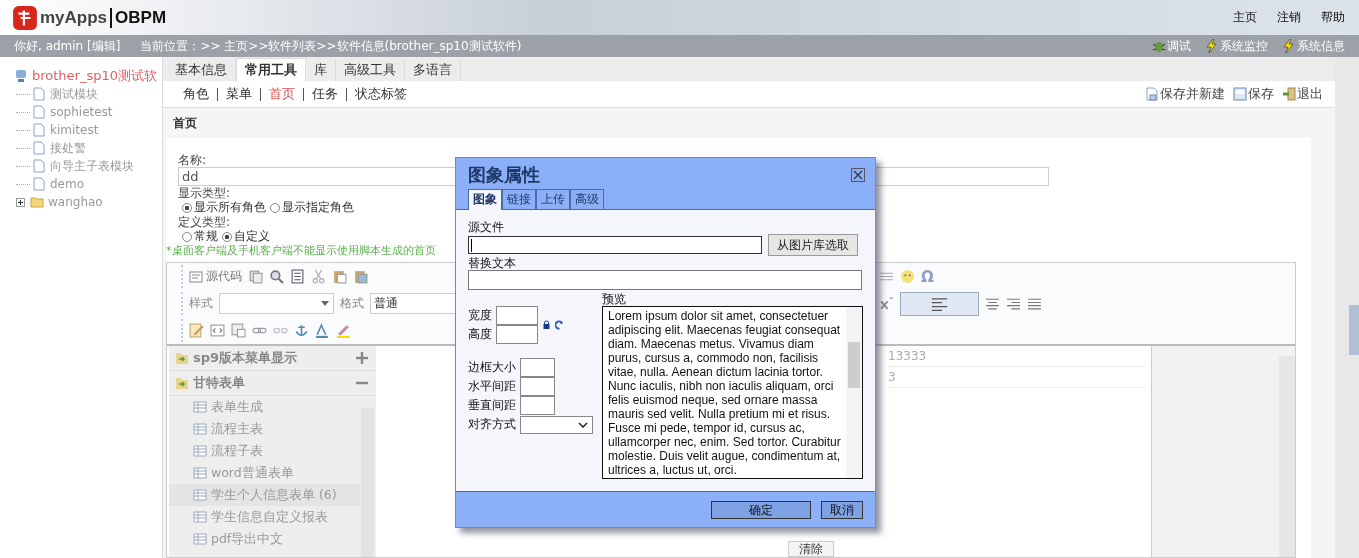 This screenshot has width=1359, height=558. What do you see at coordinates (492, 405) in the screenshot?
I see `field-label: 垂直间距` at bounding box center [492, 405].